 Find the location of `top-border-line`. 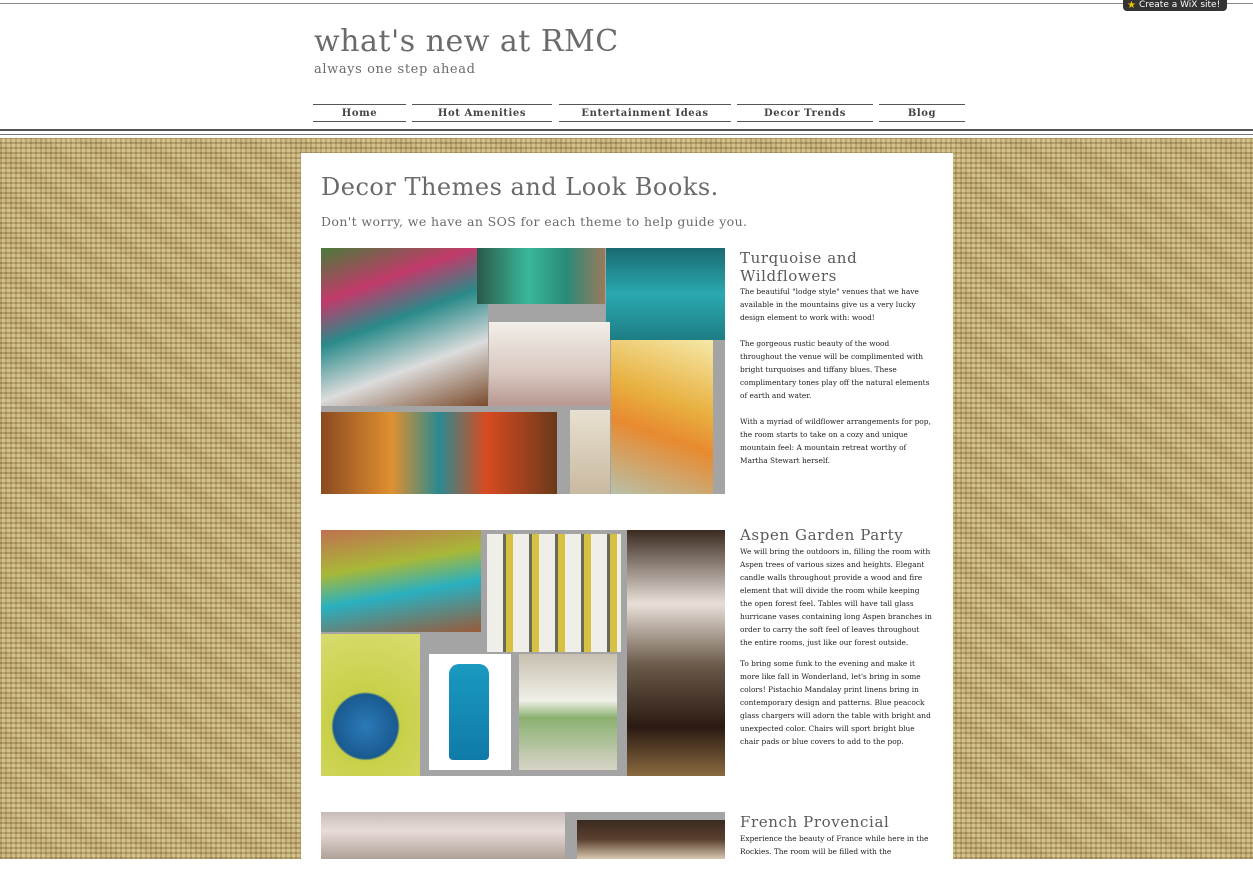

top-border-line is located at coordinates (626, 3).